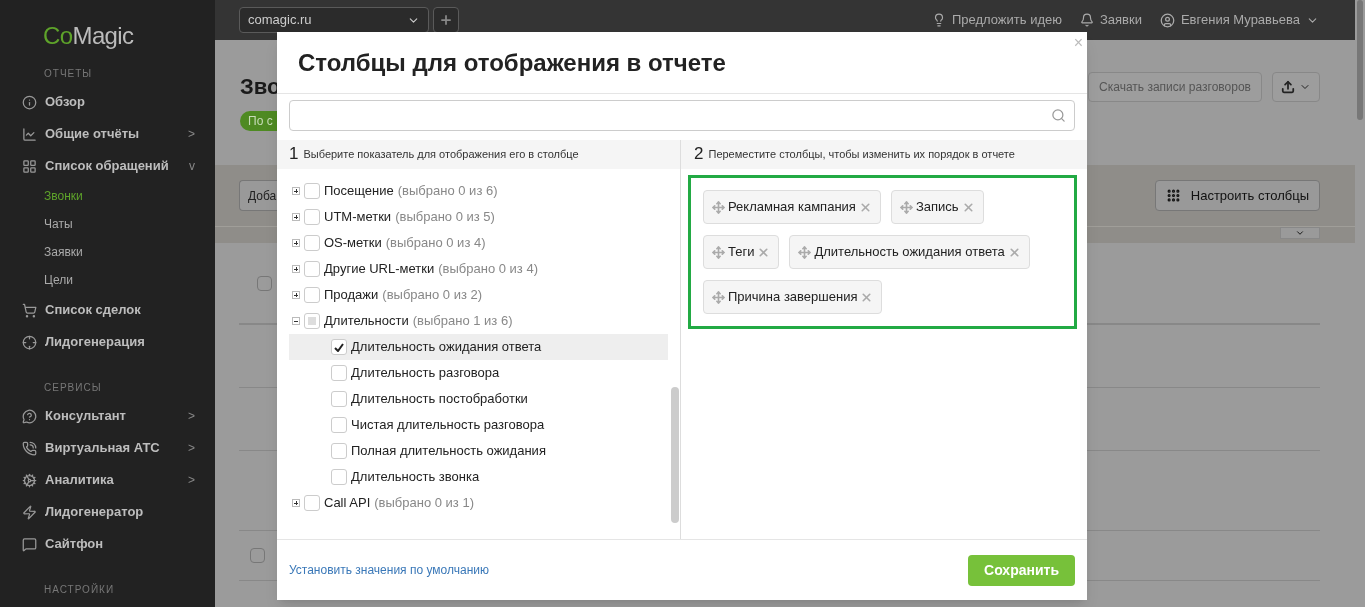 This screenshot has width=1365, height=607. What do you see at coordinates (80, 589) in the screenshot?
I see `section-heading: НАСТРОЙКИ` at bounding box center [80, 589].